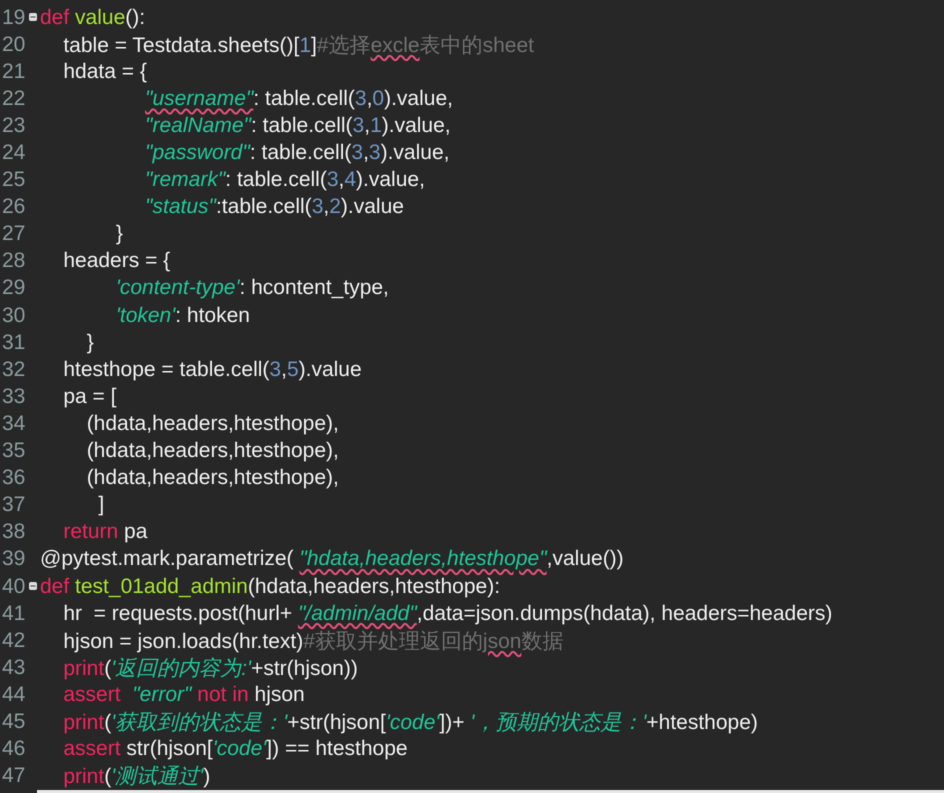 Image resolution: width=944 pixels, height=793 pixels. I want to click on line-number: 31, so click(13, 342).